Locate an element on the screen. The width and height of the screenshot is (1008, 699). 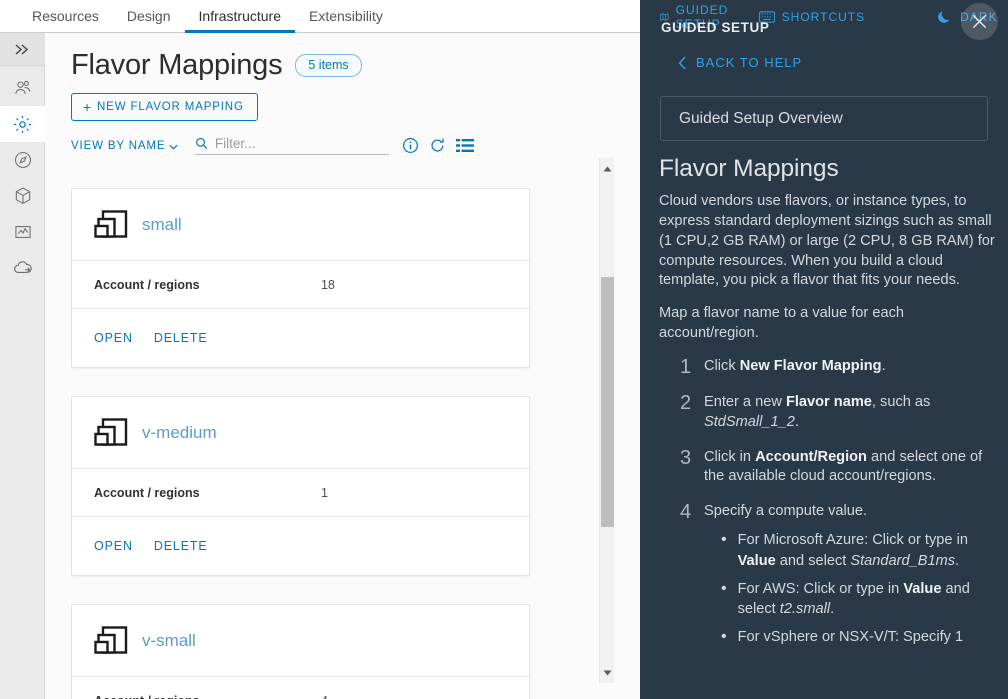
flavor-mapping-card: small Account / regions 18 OPEN DELETE is located at coordinates (300, 278).